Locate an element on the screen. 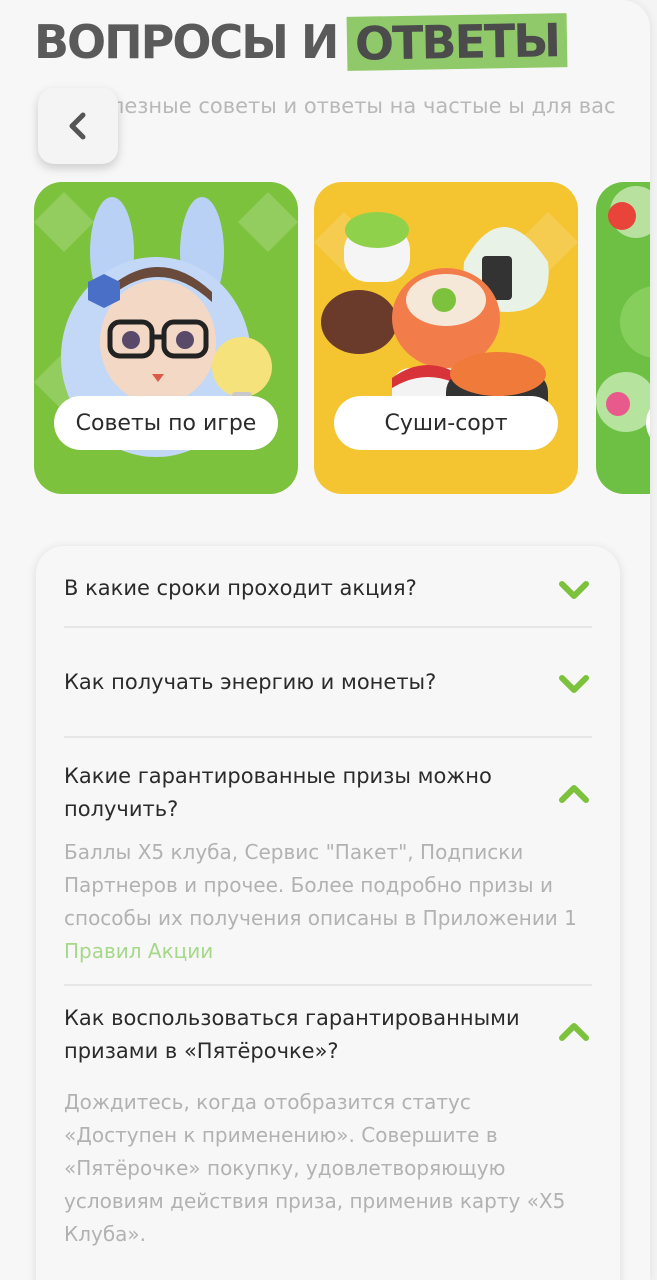 The height and width of the screenshot is (1280, 657). rules-link: Правил Акции is located at coordinates (138, 951).